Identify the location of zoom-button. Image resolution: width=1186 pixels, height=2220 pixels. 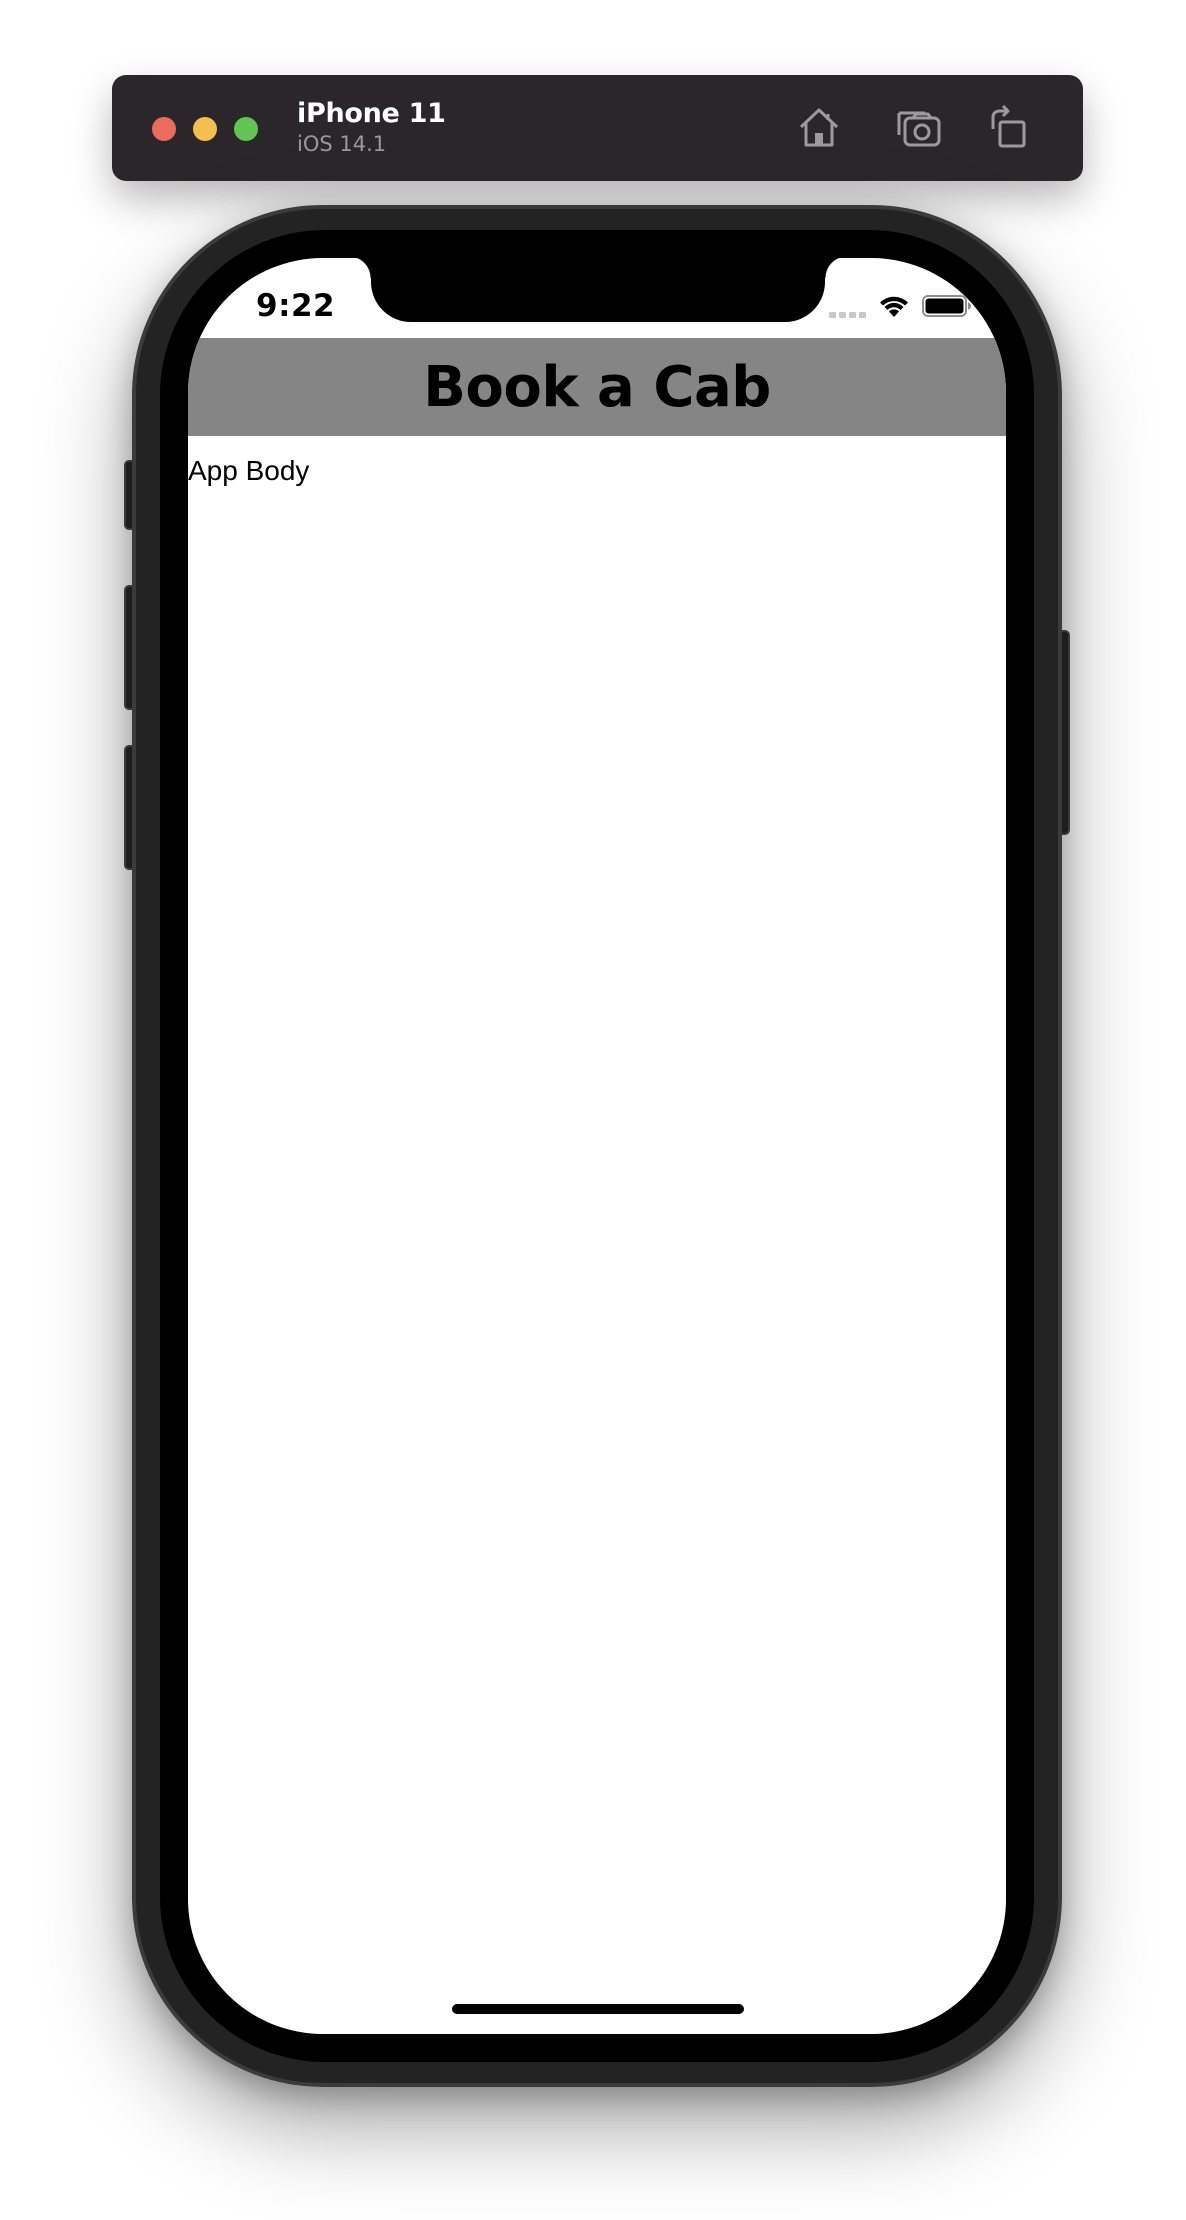
(246, 129).